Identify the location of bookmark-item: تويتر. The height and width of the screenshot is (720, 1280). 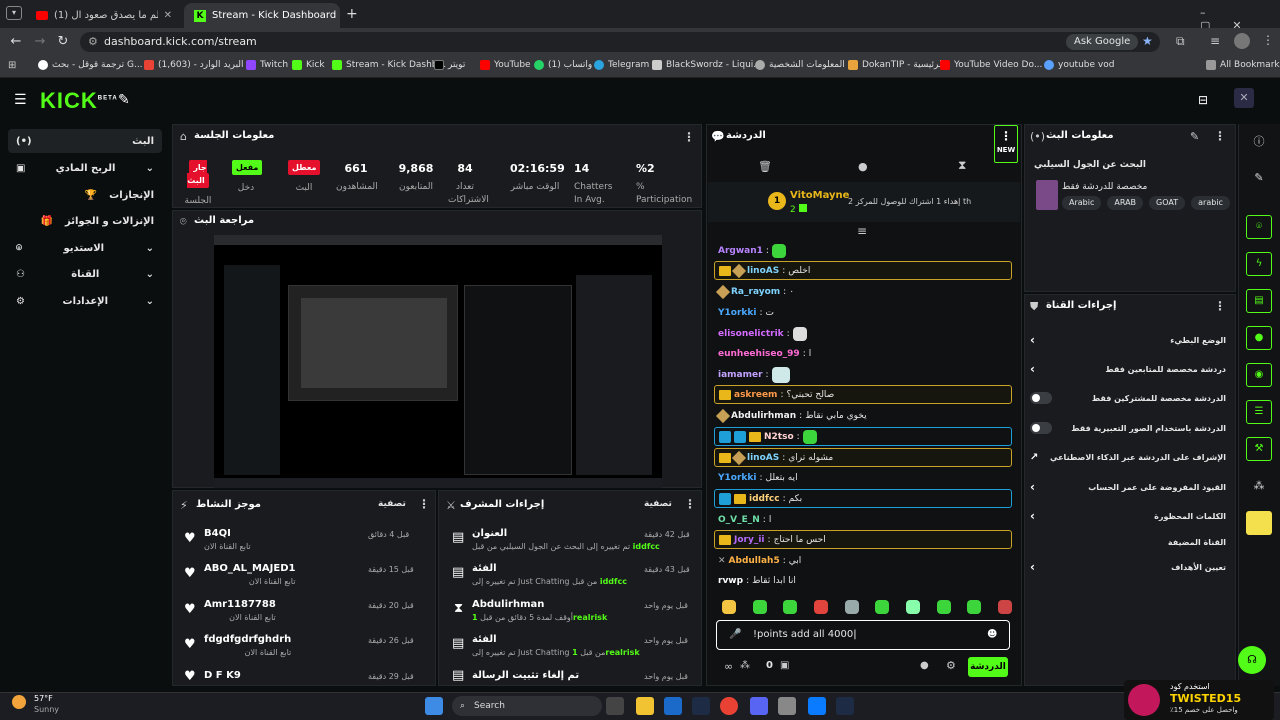
(449, 65).